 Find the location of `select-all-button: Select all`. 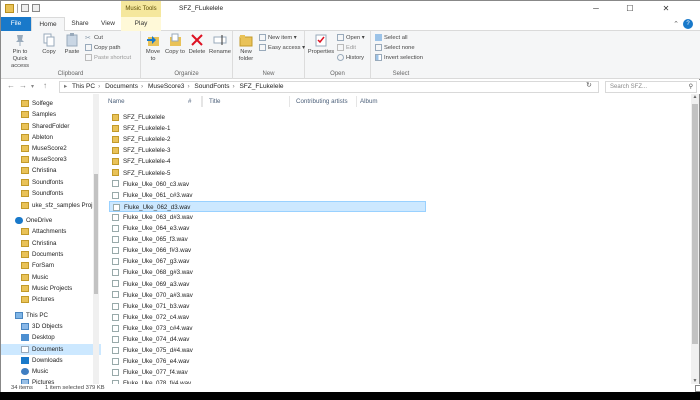

select-all-button: Select all is located at coordinates (391, 38).